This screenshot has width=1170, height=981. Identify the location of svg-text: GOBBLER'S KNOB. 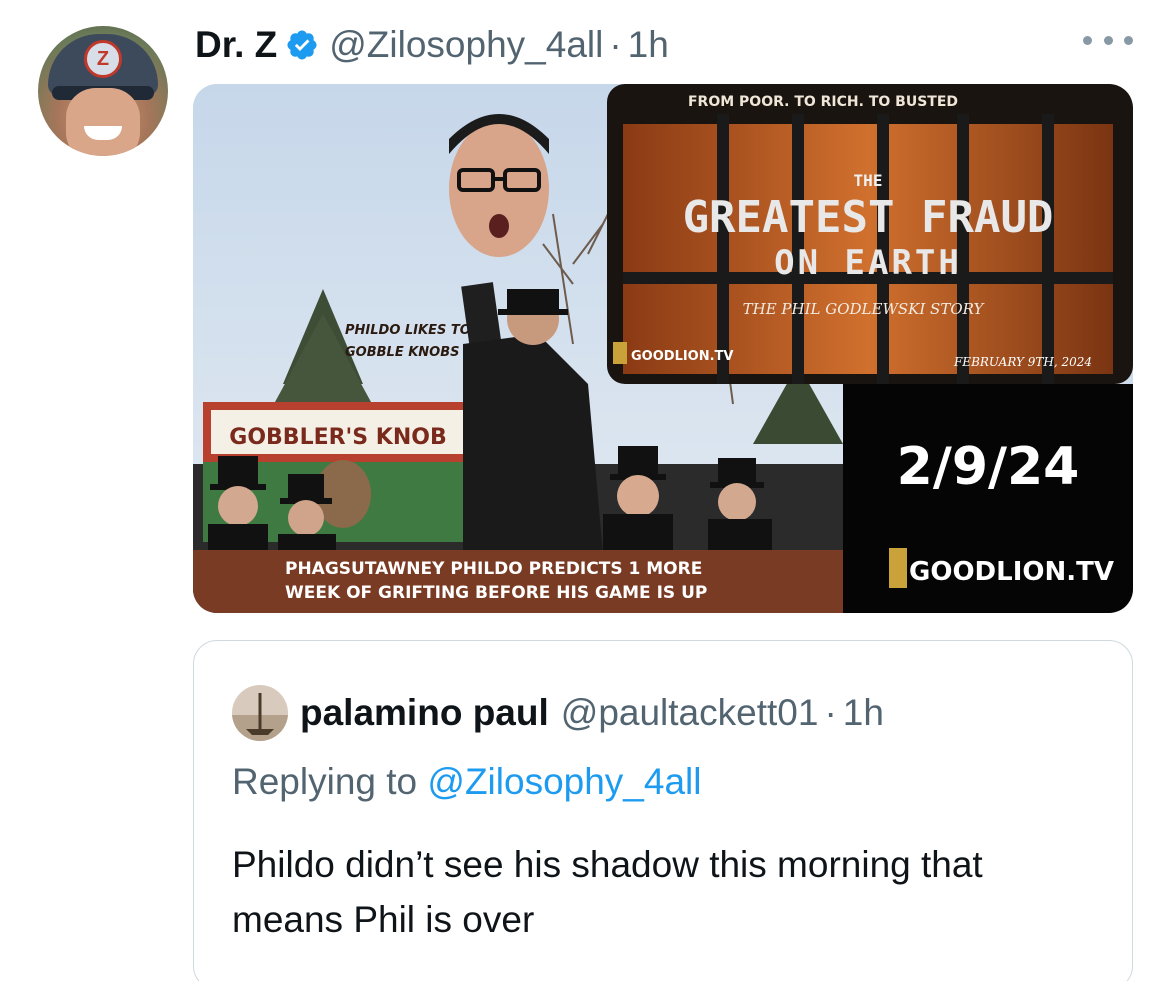
(337, 437).